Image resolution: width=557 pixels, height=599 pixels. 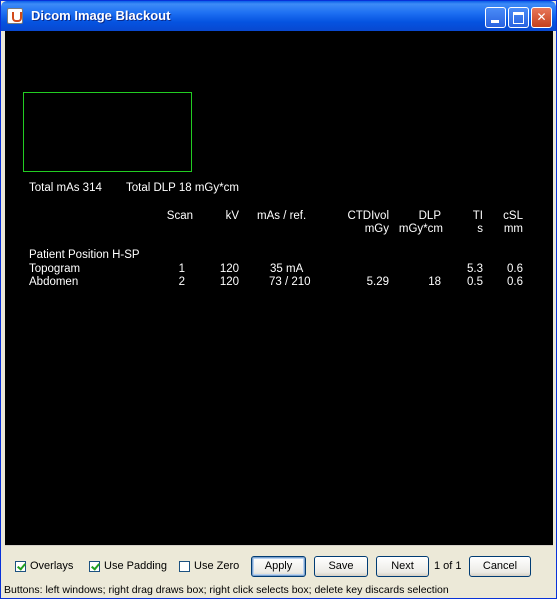 What do you see at coordinates (135, 566) in the screenshot?
I see `use-padding-label: Use Padding` at bounding box center [135, 566].